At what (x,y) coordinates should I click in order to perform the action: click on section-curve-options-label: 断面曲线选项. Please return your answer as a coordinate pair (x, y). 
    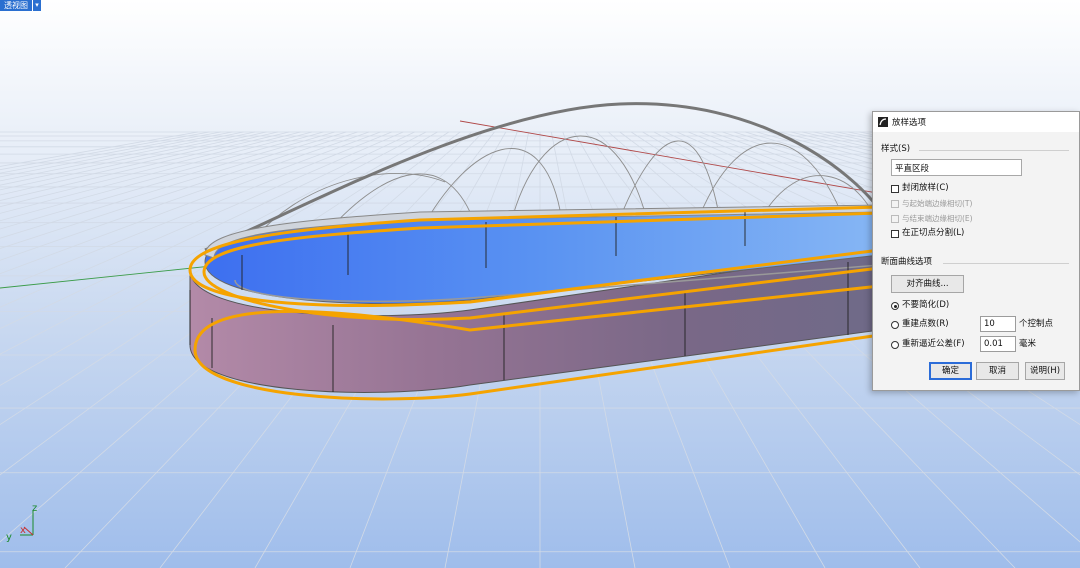
    Looking at the image, I should click on (907, 262).